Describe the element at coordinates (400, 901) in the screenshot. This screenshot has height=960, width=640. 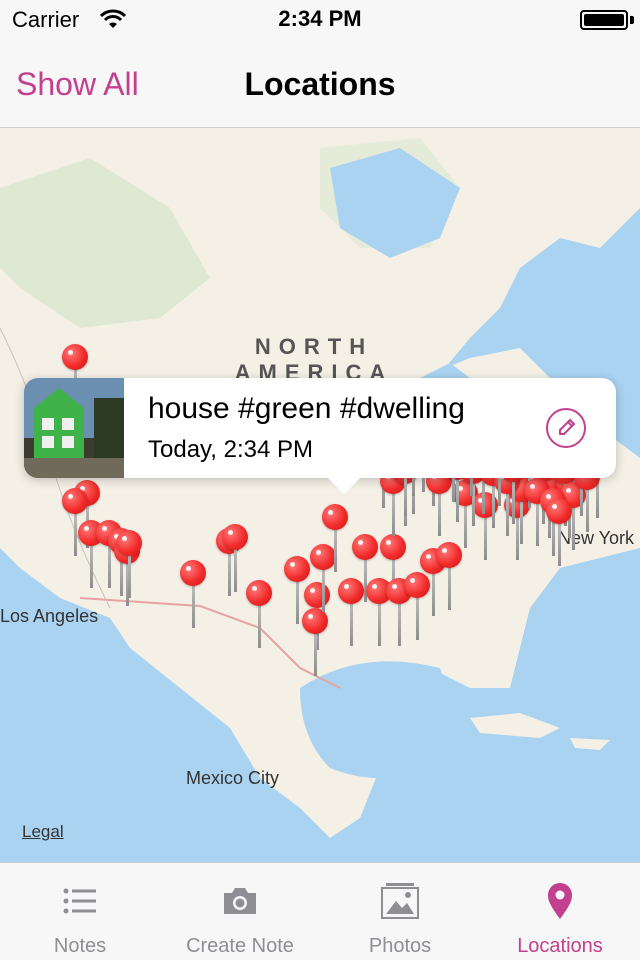
I see `photo-icon` at that location.